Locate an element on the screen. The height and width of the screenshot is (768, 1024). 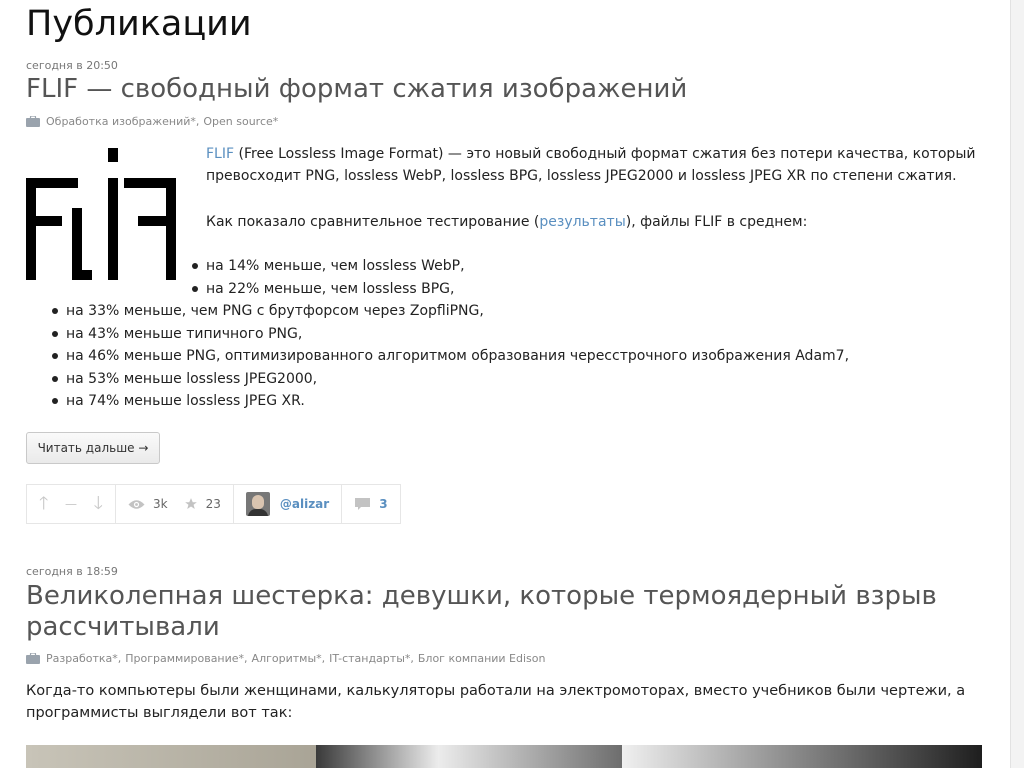
list-item: на 53% меньше lossless JPEG2000, is located at coordinates (450, 379).